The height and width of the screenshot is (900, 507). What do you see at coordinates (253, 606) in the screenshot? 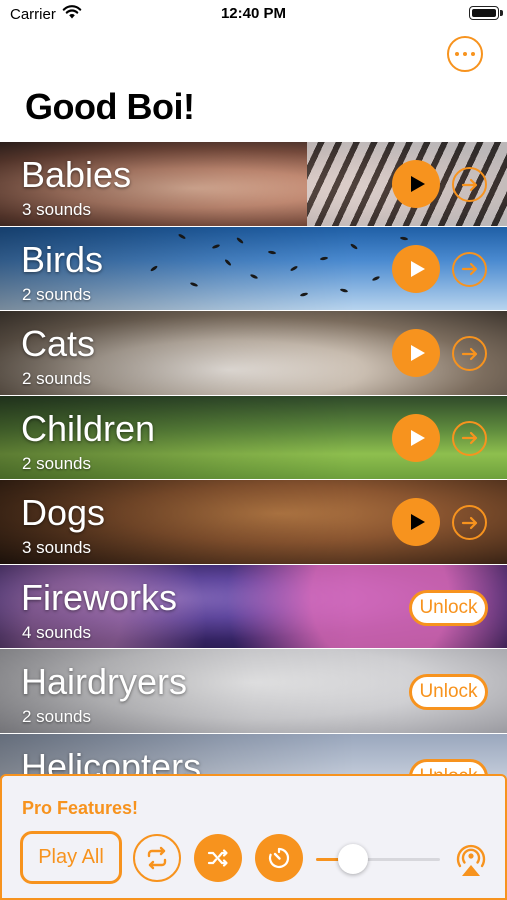
I see `category-row-fireworks: Fireworks 4 sounds Unlock` at bounding box center [253, 606].